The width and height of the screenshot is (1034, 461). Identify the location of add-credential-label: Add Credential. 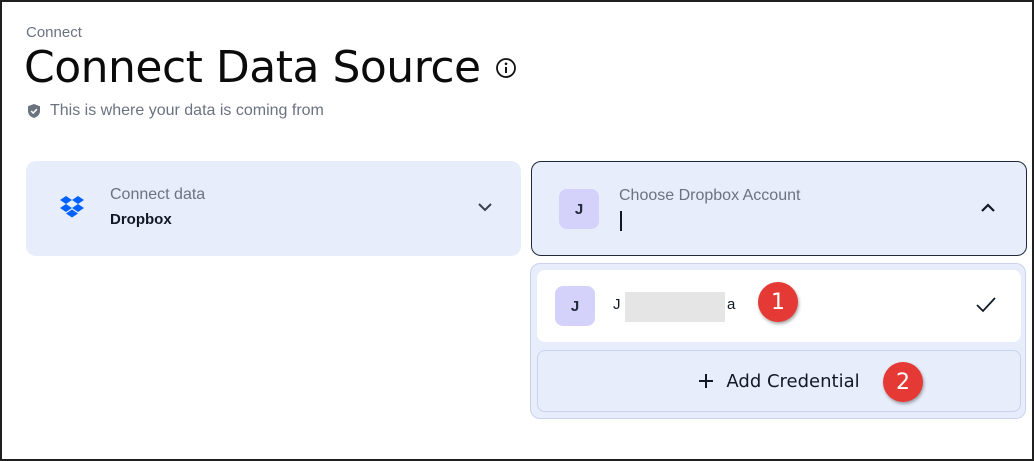
(793, 381).